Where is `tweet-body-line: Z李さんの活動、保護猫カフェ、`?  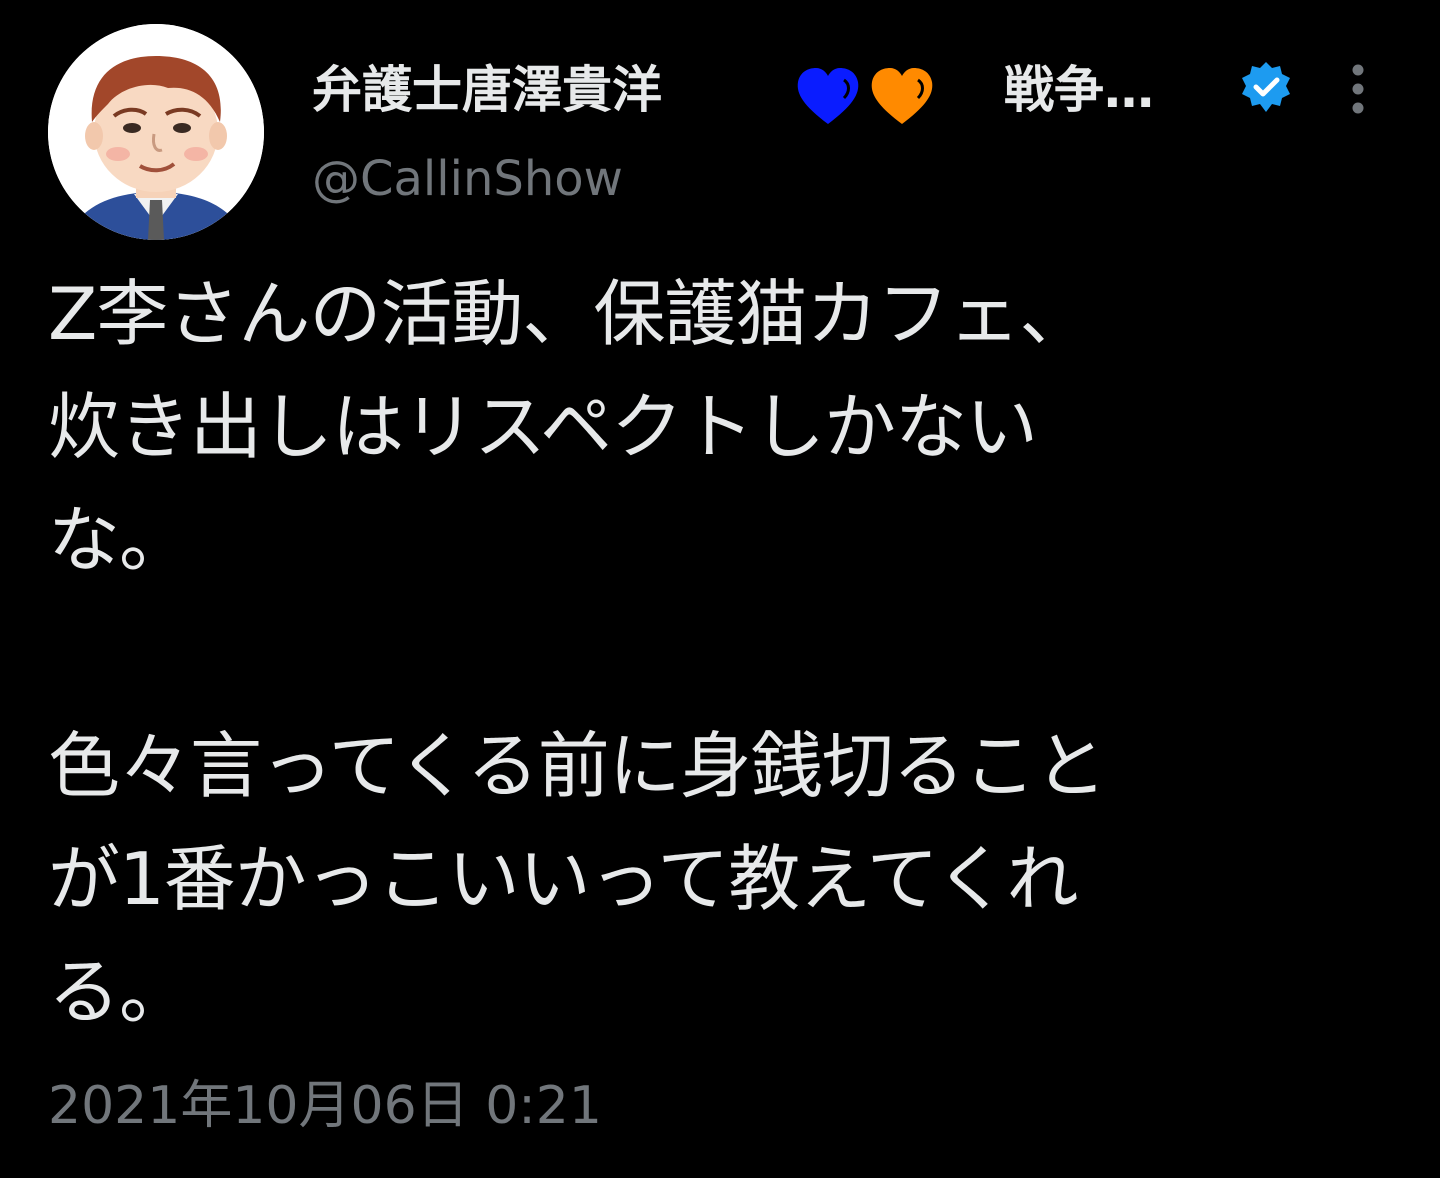
tweet-body-line: Z李さんの活動、保護猫カフェ、 is located at coordinates (569, 314).